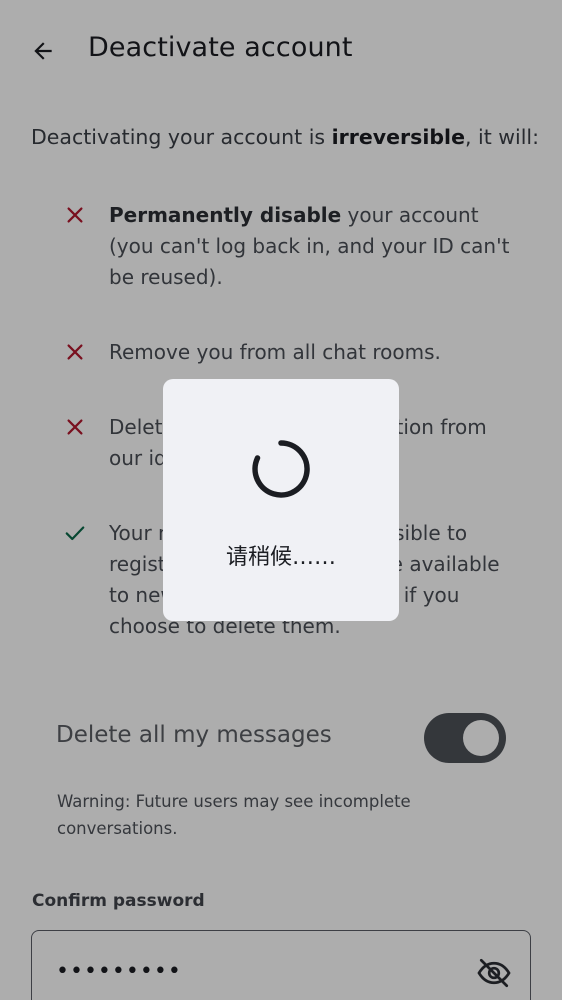 Image resolution: width=562 pixels, height=1000 pixels. What do you see at coordinates (281, 469) in the screenshot?
I see `loading-spinner-icon` at bounding box center [281, 469].